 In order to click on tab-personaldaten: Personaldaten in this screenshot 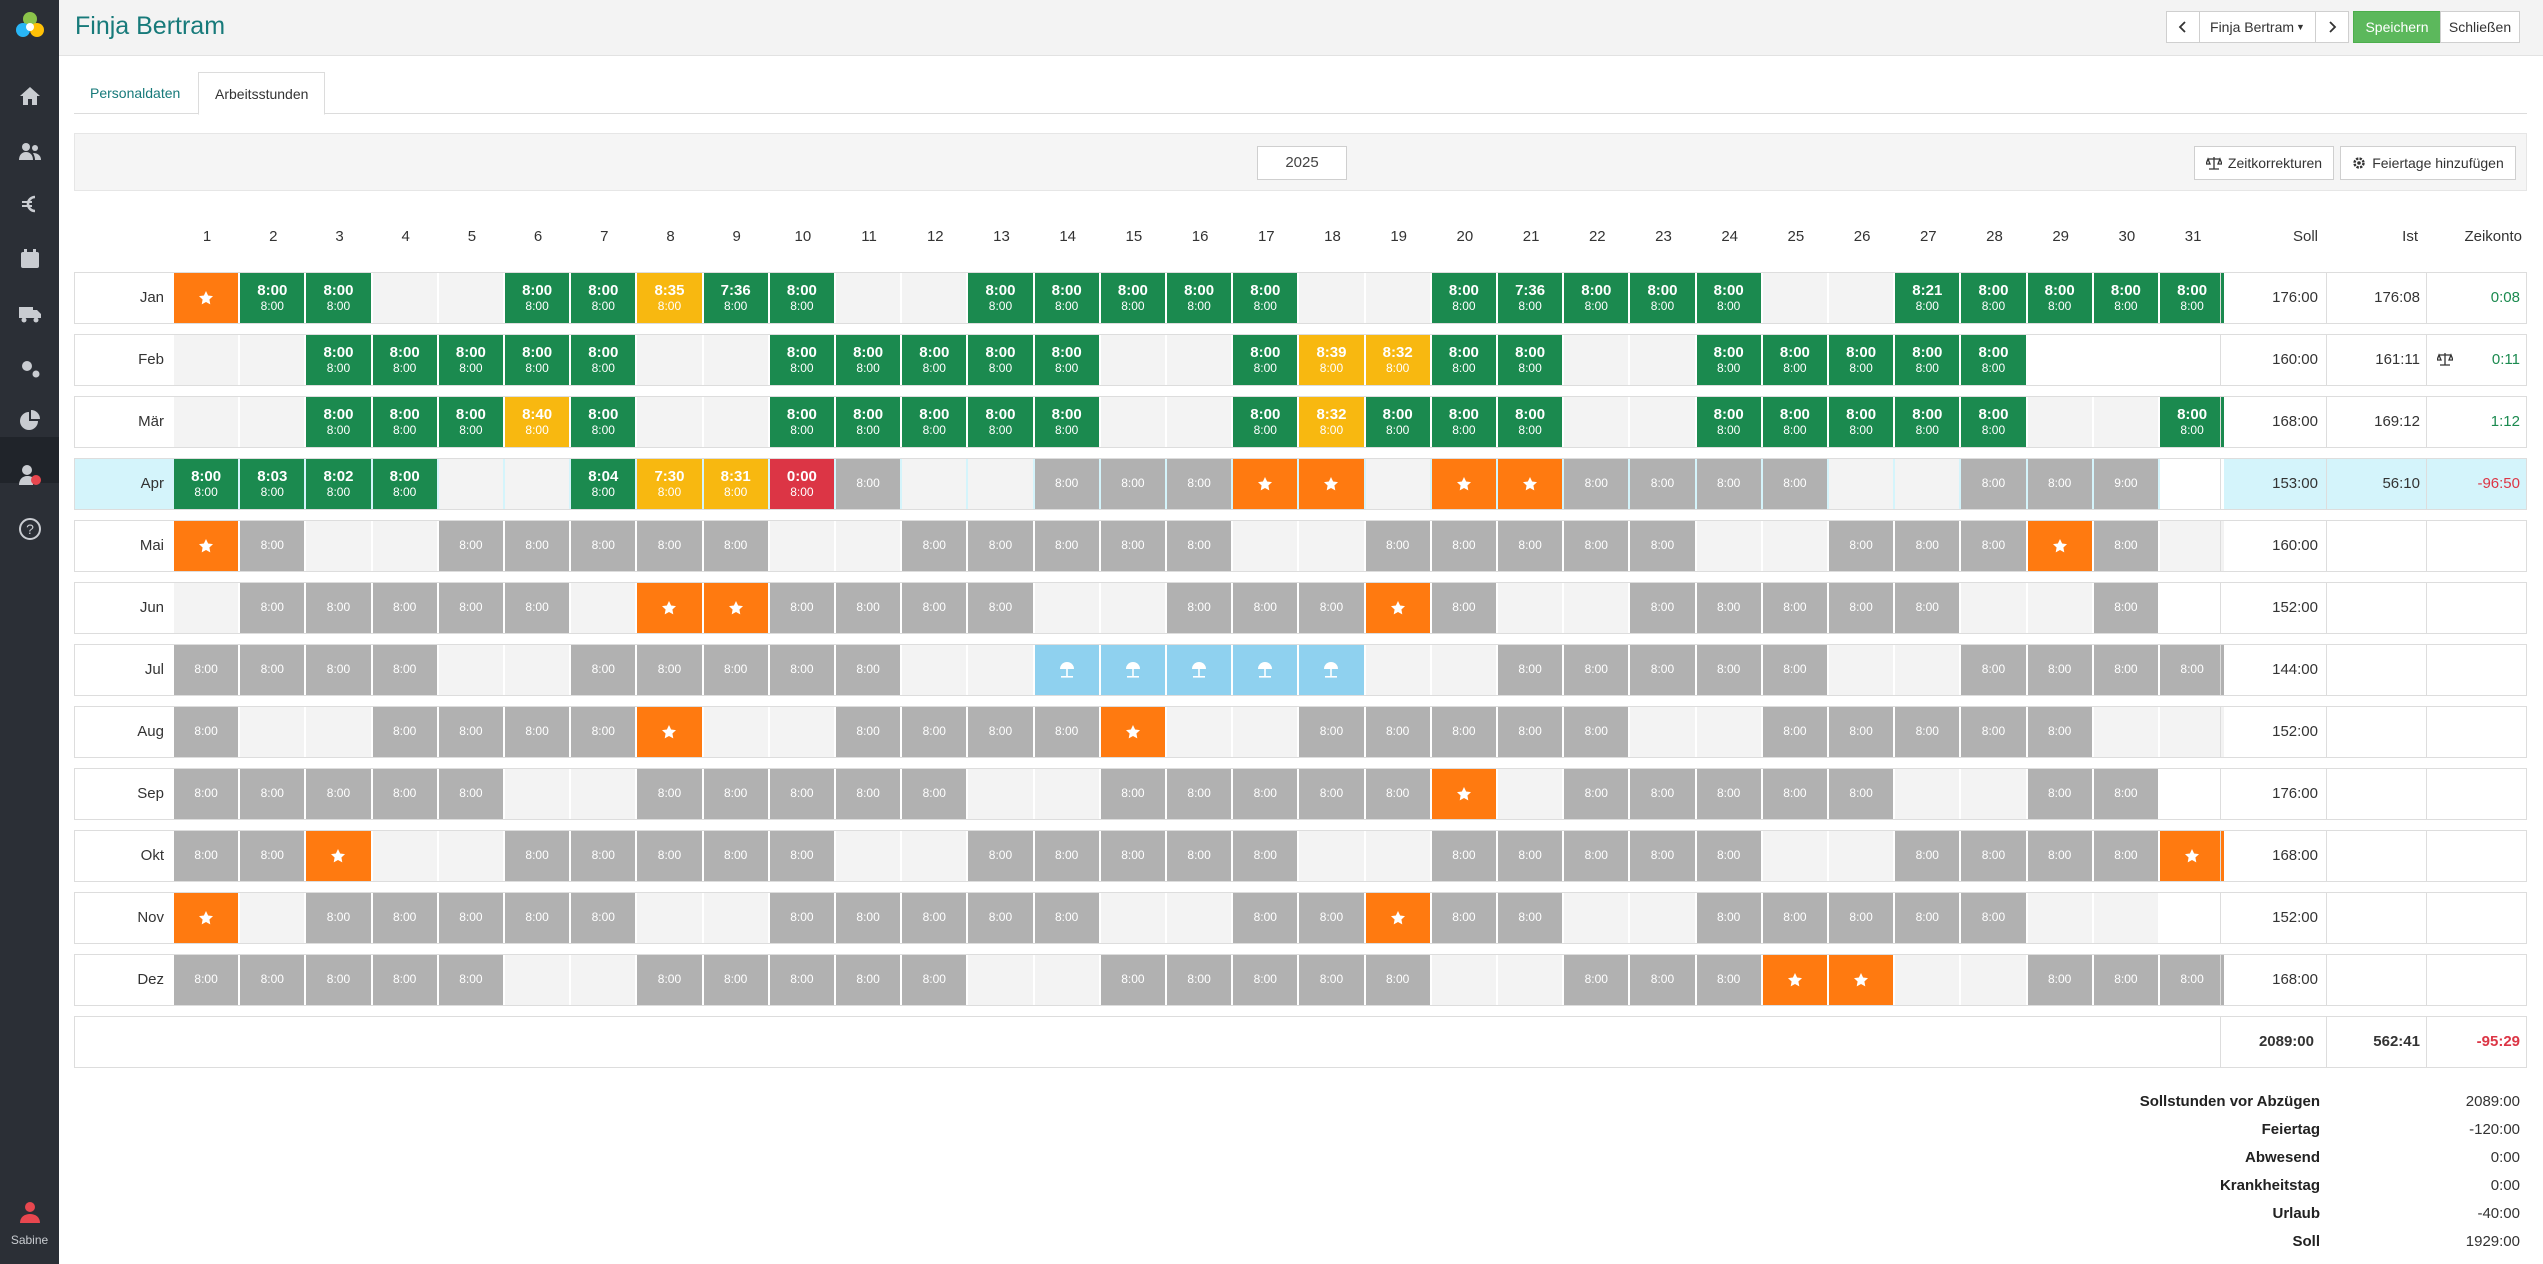, I will do `click(135, 93)`.